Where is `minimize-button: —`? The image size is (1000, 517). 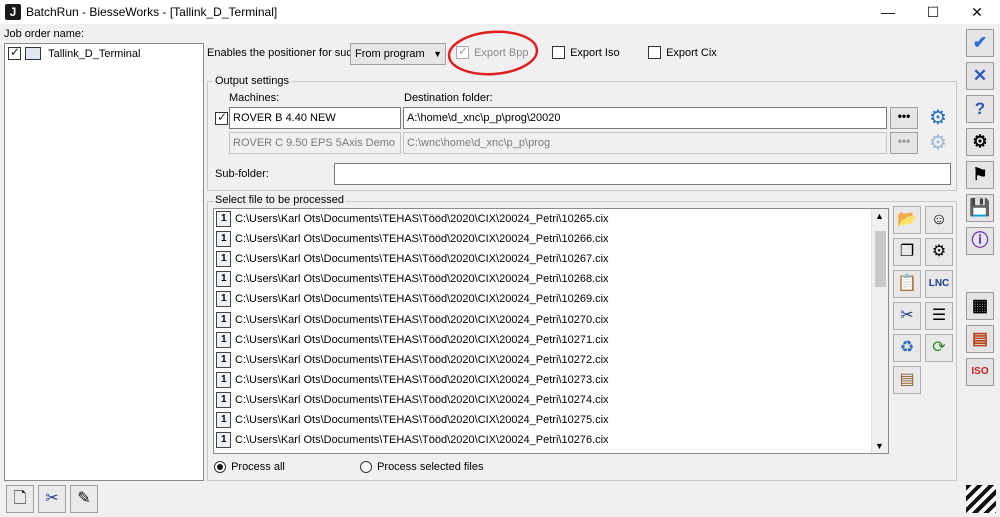 minimize-button: — is located at coordinates (888, 12).